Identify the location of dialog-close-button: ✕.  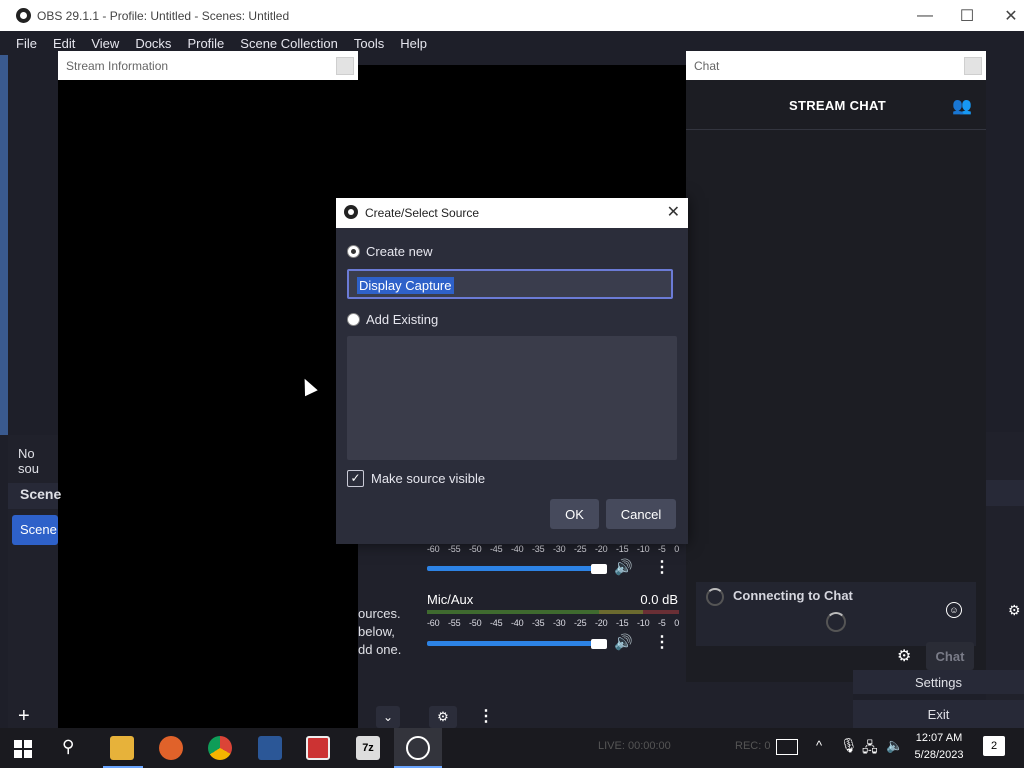
(673, 212).